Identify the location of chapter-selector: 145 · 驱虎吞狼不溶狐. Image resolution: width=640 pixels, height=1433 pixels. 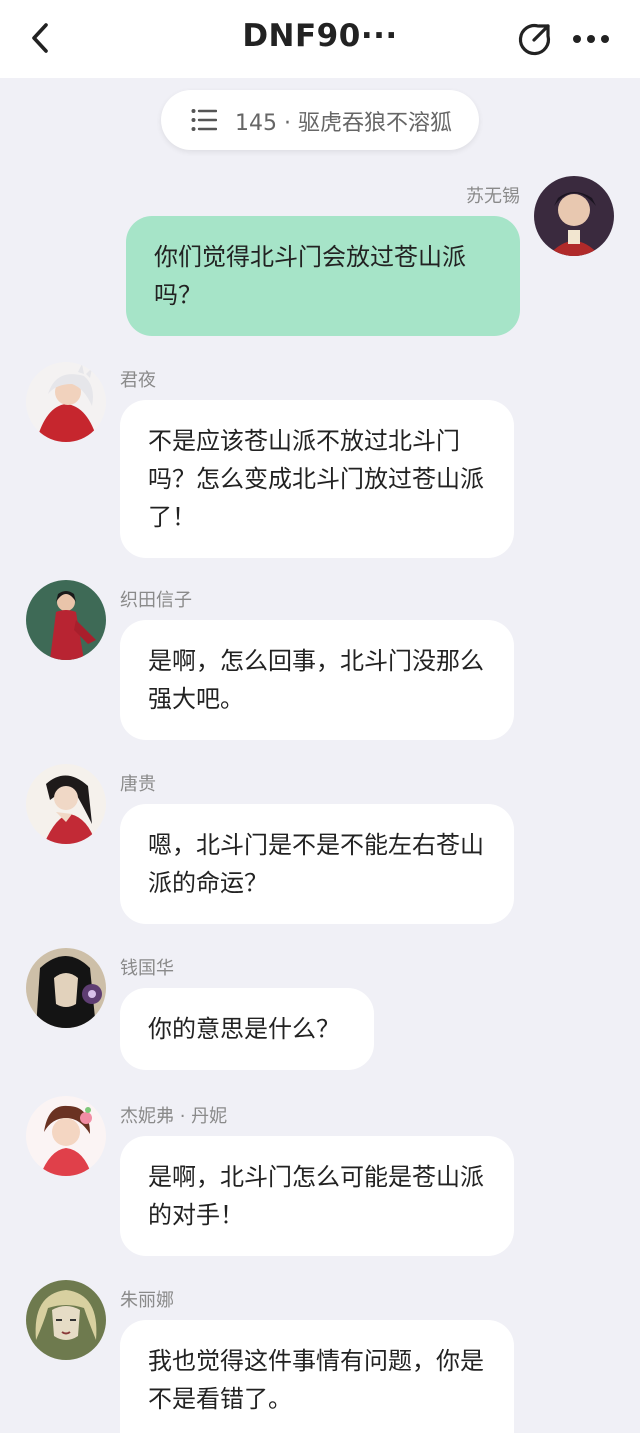
(320, 120).